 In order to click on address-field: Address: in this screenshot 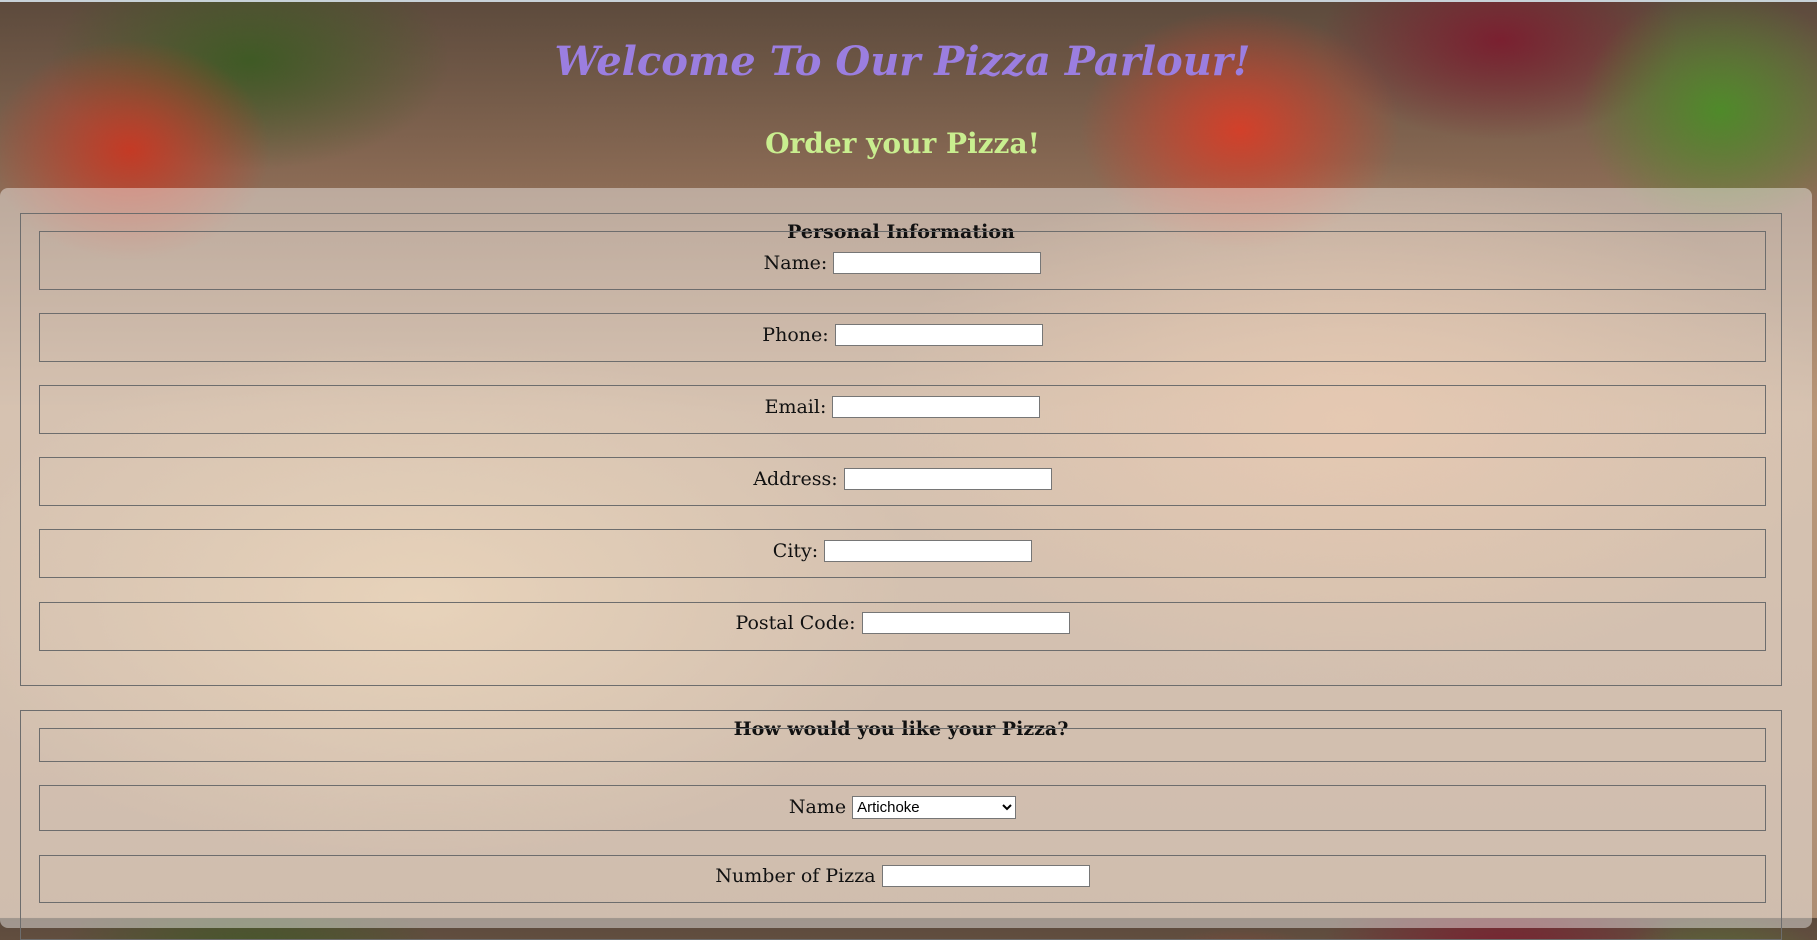, I will do `click(902, 478)`.